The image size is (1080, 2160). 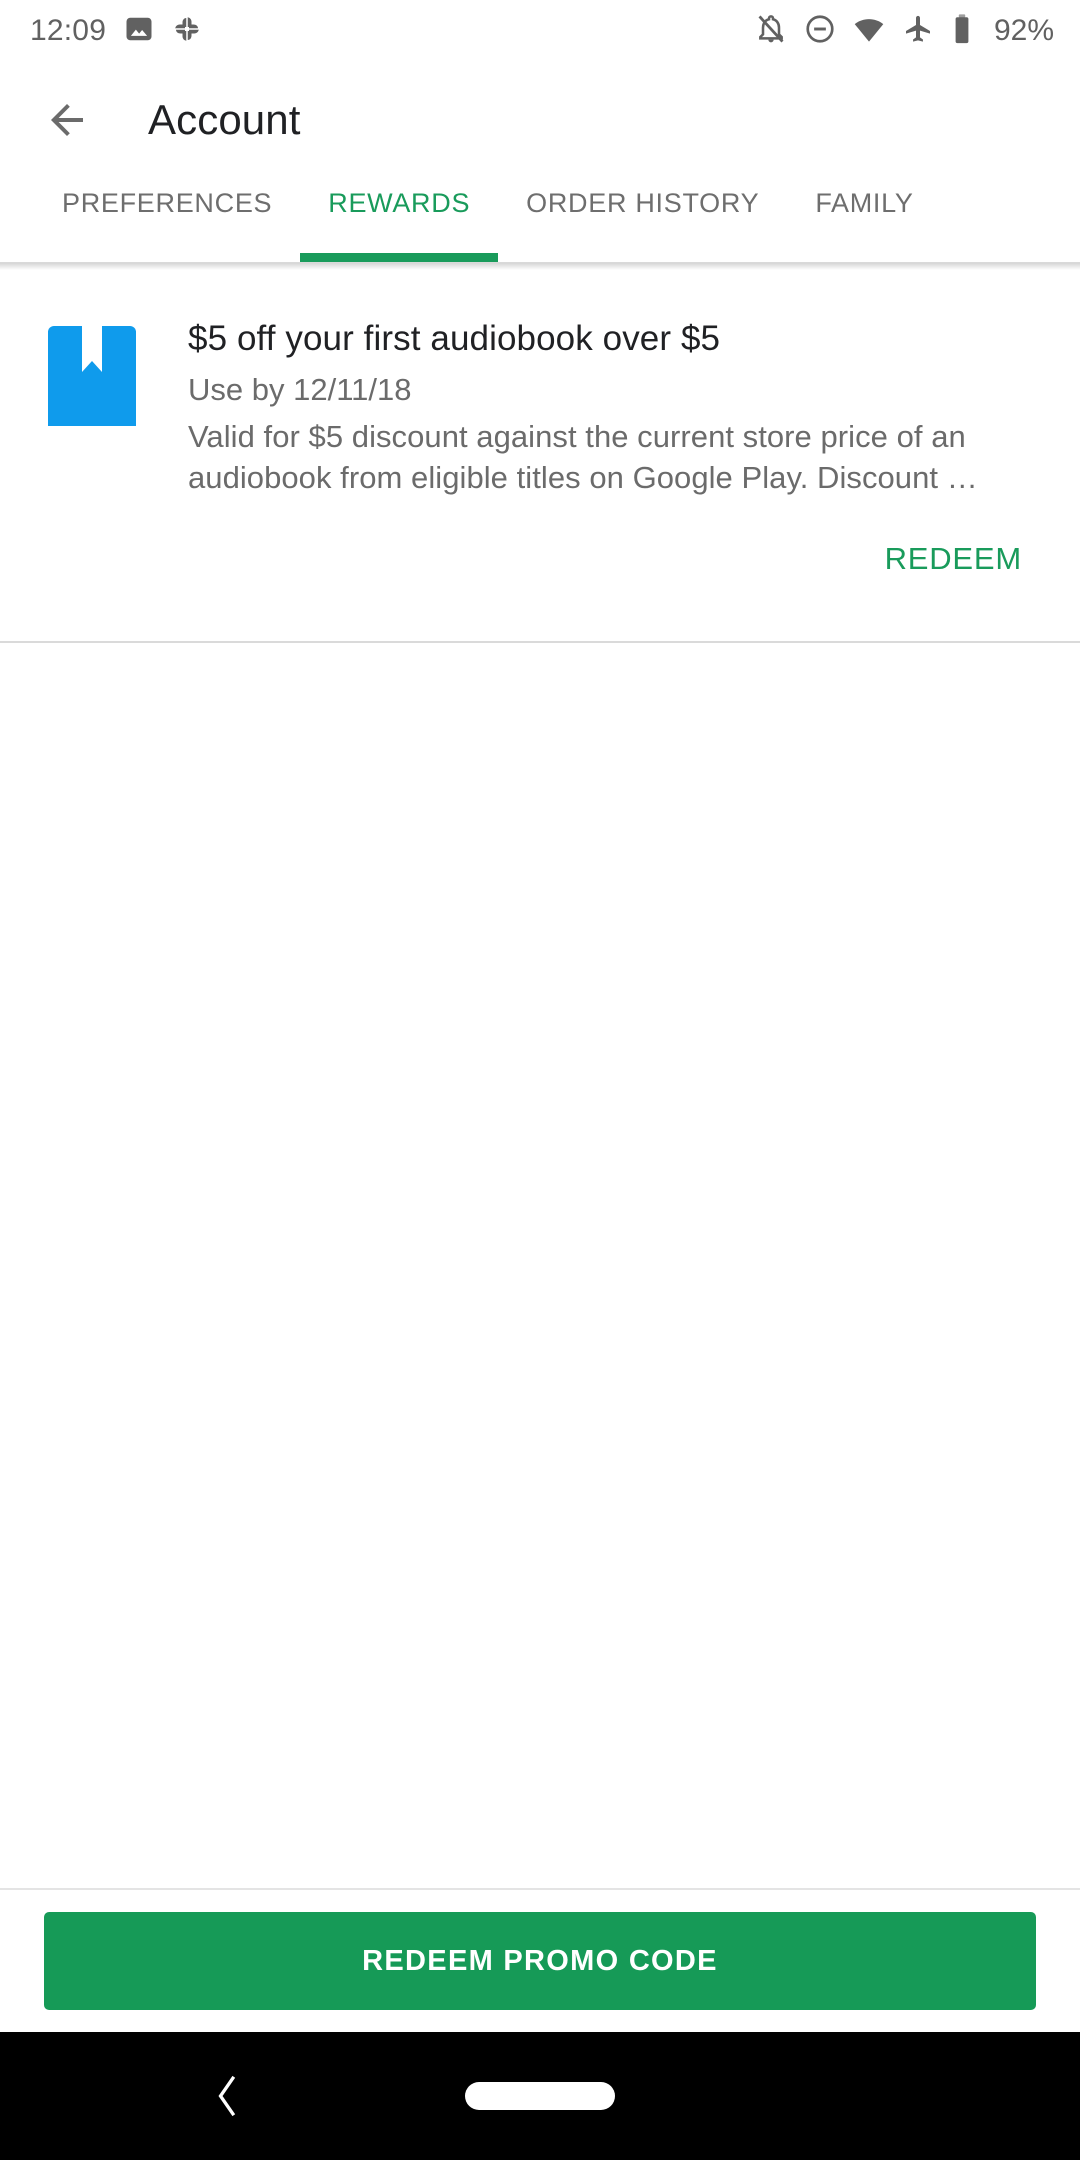 What do you see at coordinates (92, 376) in the screenshot?
I see `book-bookmark-icon` at bounding box center [92, 376].